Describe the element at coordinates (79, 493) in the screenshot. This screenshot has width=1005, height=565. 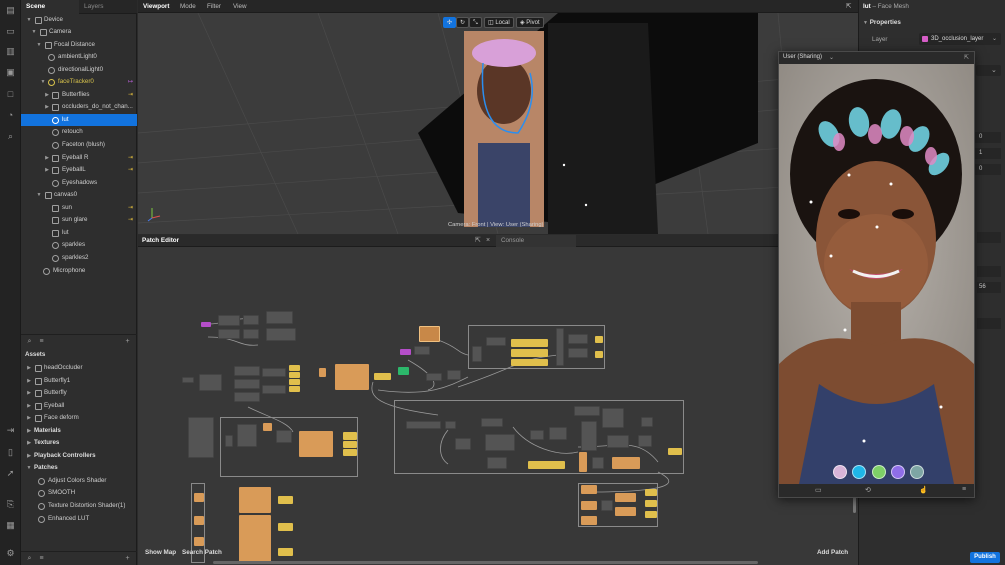
I see `patch-asset-item: SMOOTH` at that location.